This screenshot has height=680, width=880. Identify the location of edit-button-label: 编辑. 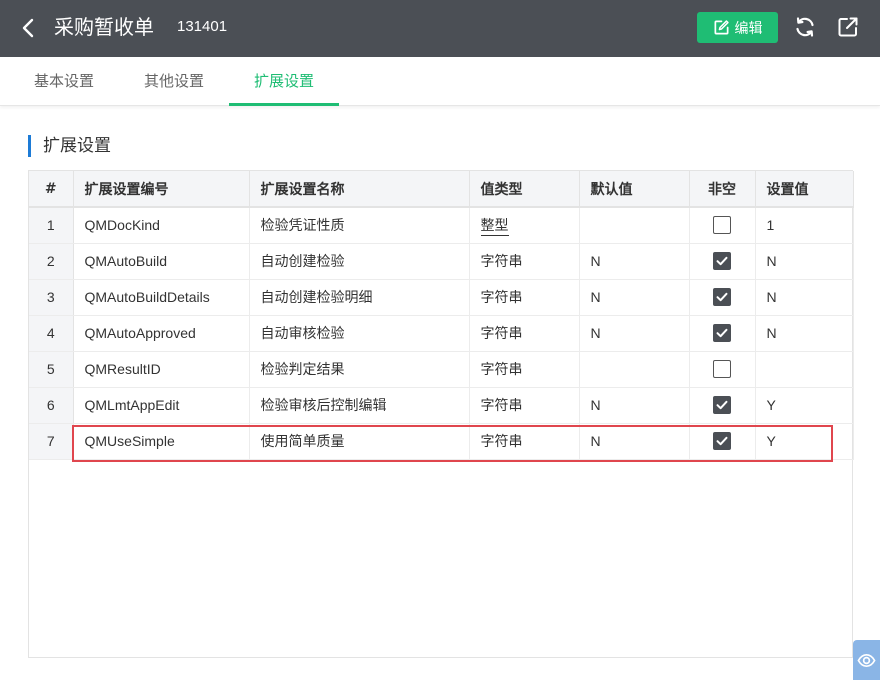
(748, 28).